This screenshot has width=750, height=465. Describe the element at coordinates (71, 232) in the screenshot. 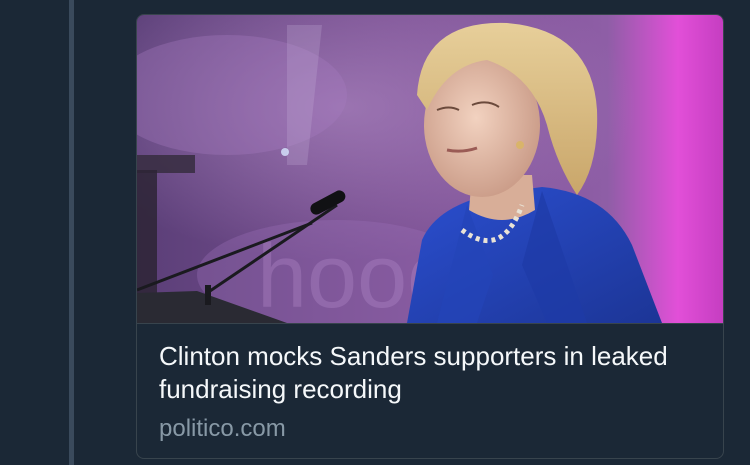

I see `thread-connector-line` at that location.